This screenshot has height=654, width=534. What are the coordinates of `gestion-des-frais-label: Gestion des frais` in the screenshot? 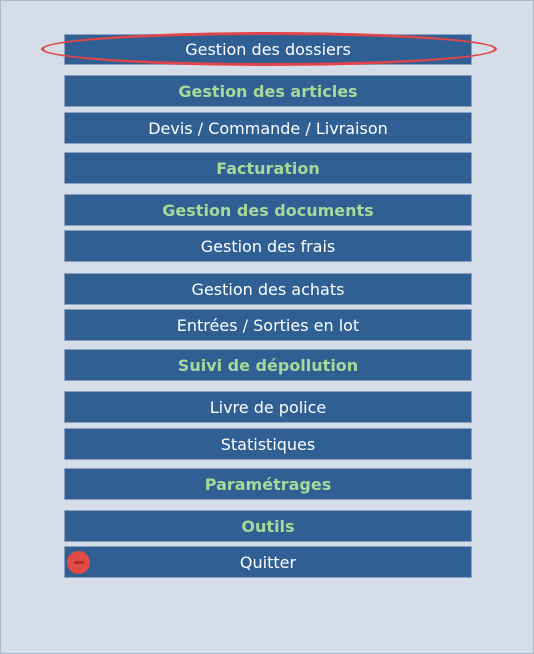 It's located at (268, 246).